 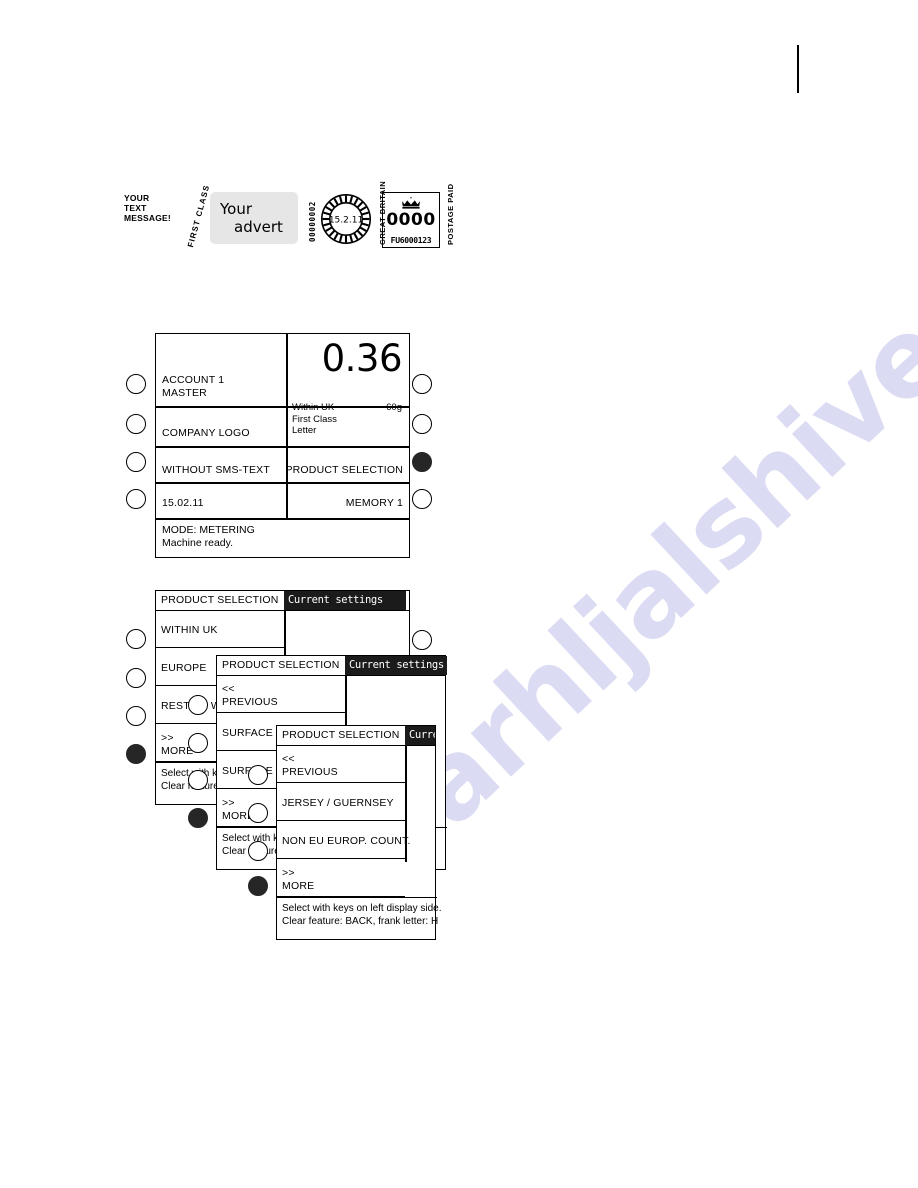 I want to click on imprint-value-digits: 0000, so click(x=411, y=220).